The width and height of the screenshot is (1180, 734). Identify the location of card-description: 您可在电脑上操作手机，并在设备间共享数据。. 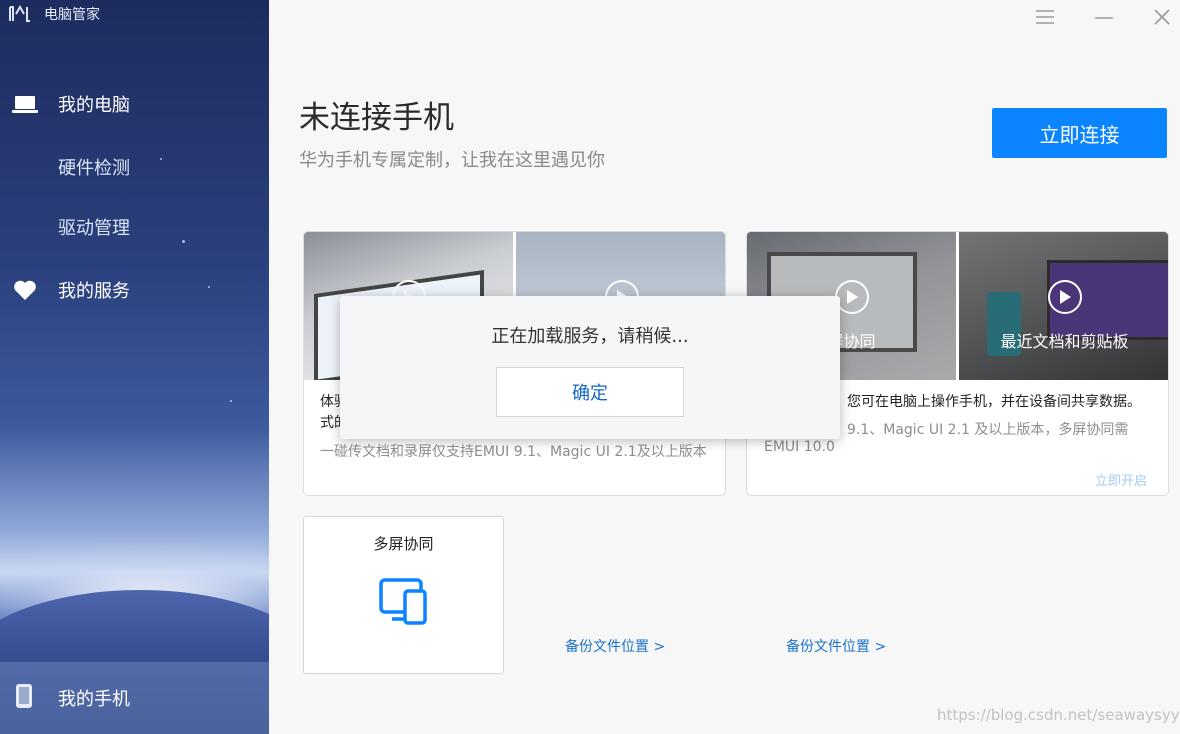
(994, 402).